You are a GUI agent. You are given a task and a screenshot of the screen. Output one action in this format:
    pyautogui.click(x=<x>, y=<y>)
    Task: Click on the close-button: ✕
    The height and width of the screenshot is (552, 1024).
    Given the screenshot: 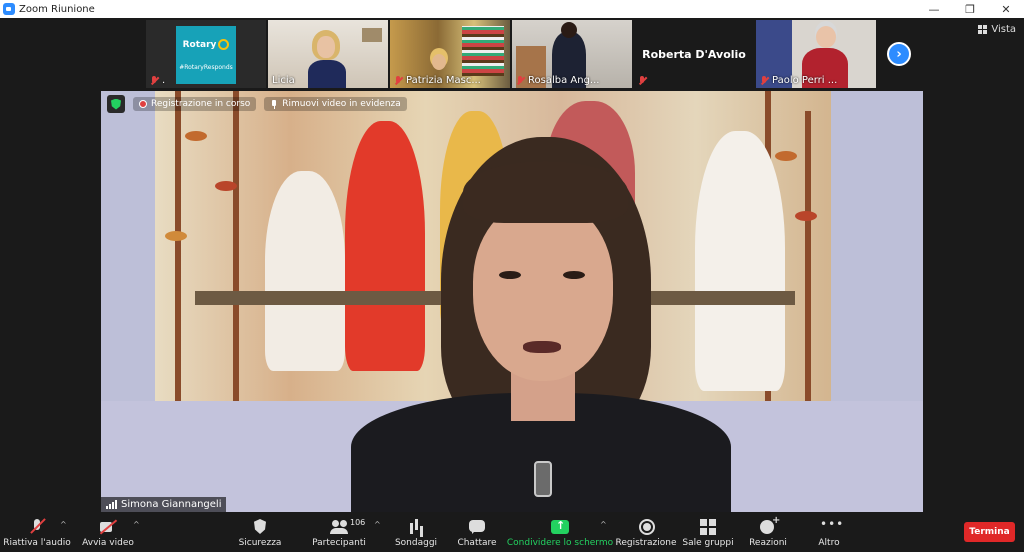 What is the action you would take?
    pyautogui.click(x=1006, y=9)
    